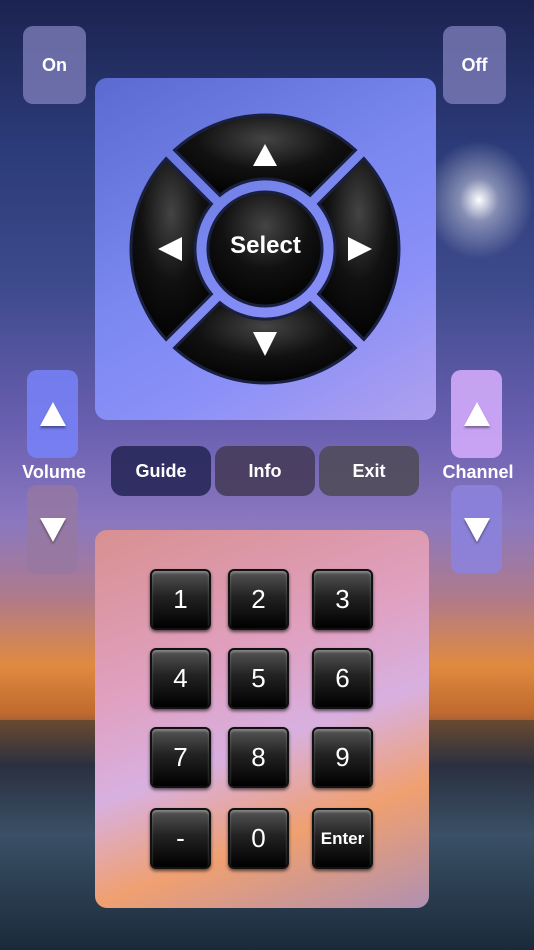  I want to click on key-0: 0, so click(258, 838).